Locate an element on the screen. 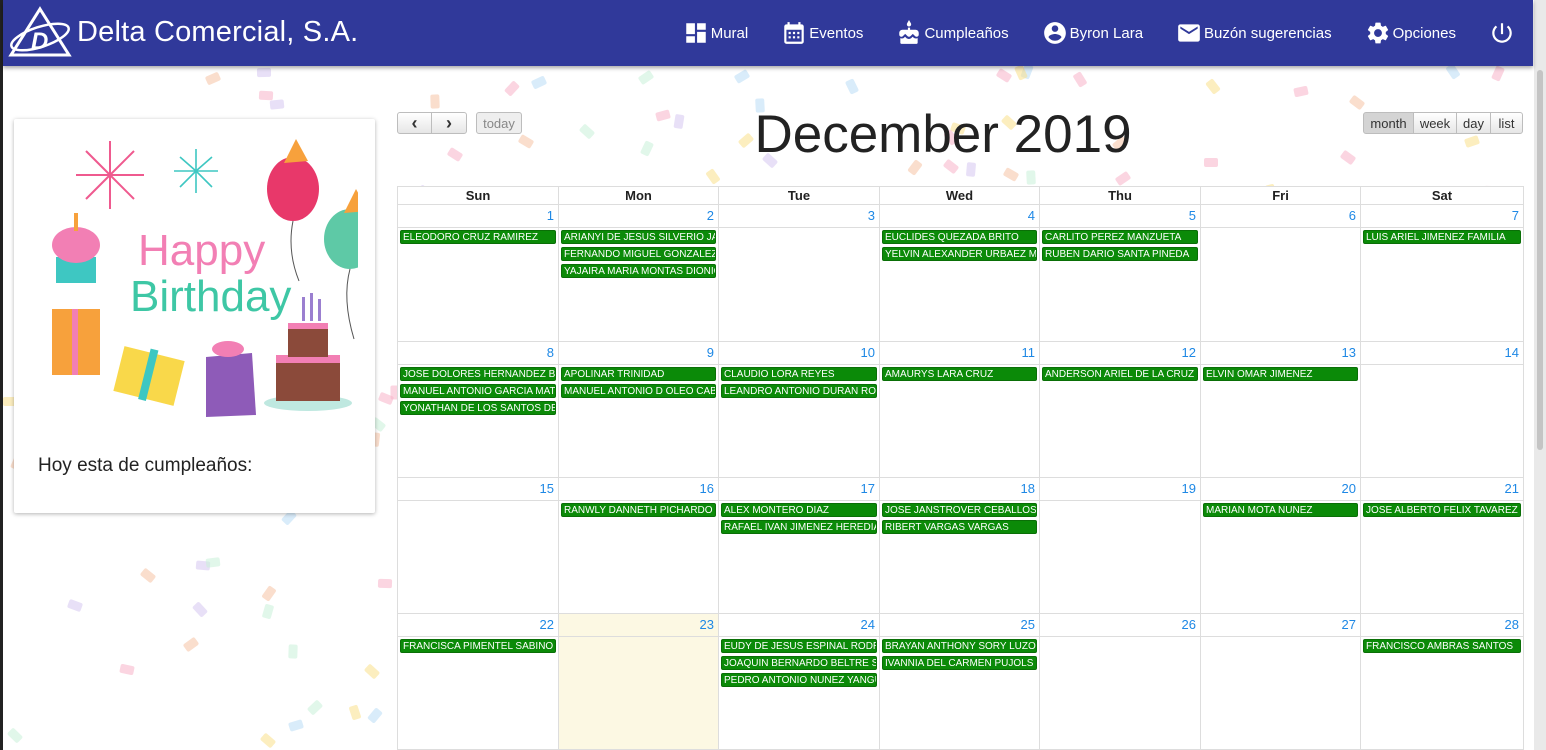 This screenshot has width=1546, height=750. day-cell: 28 FRANCISCO AMBRAS SANTOS is located at coordinates (1442, 682).